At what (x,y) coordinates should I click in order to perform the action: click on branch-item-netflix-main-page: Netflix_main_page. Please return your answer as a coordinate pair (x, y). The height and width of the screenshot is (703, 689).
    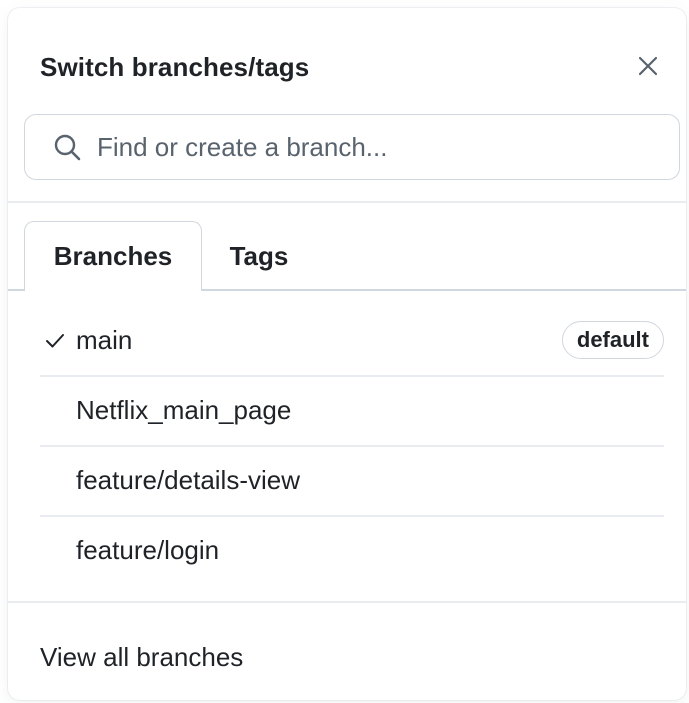
    Looking at the image, I should click on (352, 410).